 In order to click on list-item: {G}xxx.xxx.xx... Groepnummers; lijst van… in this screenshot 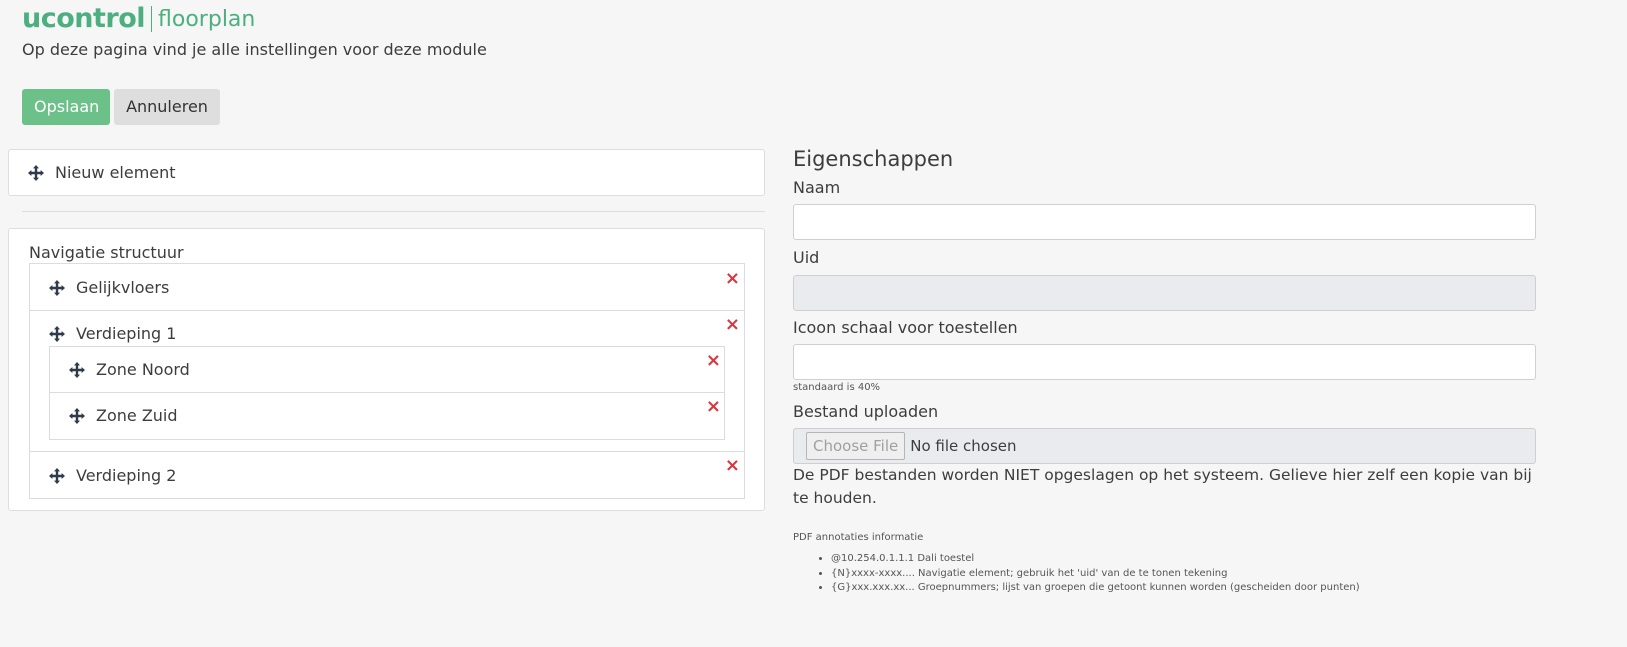, I will do `click(1095, 588)`.